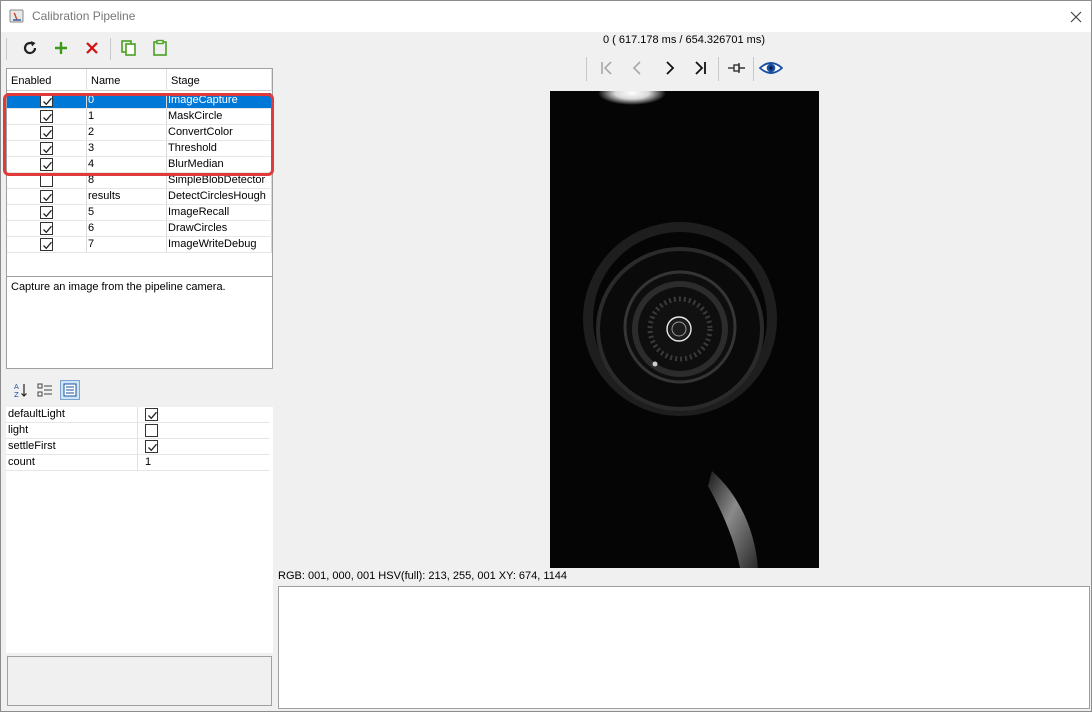 The width and height of the screenshot is (1092, 712). Describe the element at coordinates (127, 80) in the screenshot. I see `column-header-name: Name` at that location.